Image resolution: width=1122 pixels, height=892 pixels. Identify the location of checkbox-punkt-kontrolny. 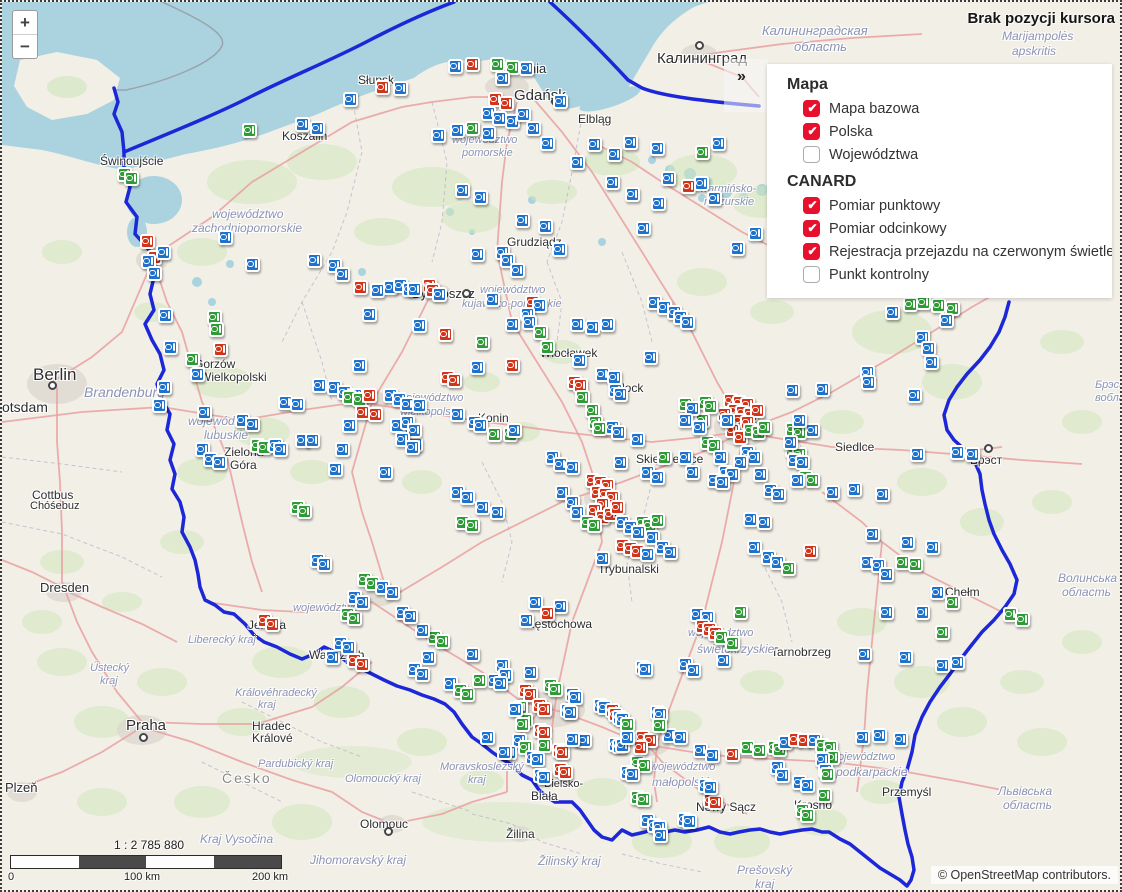
(811, 274).